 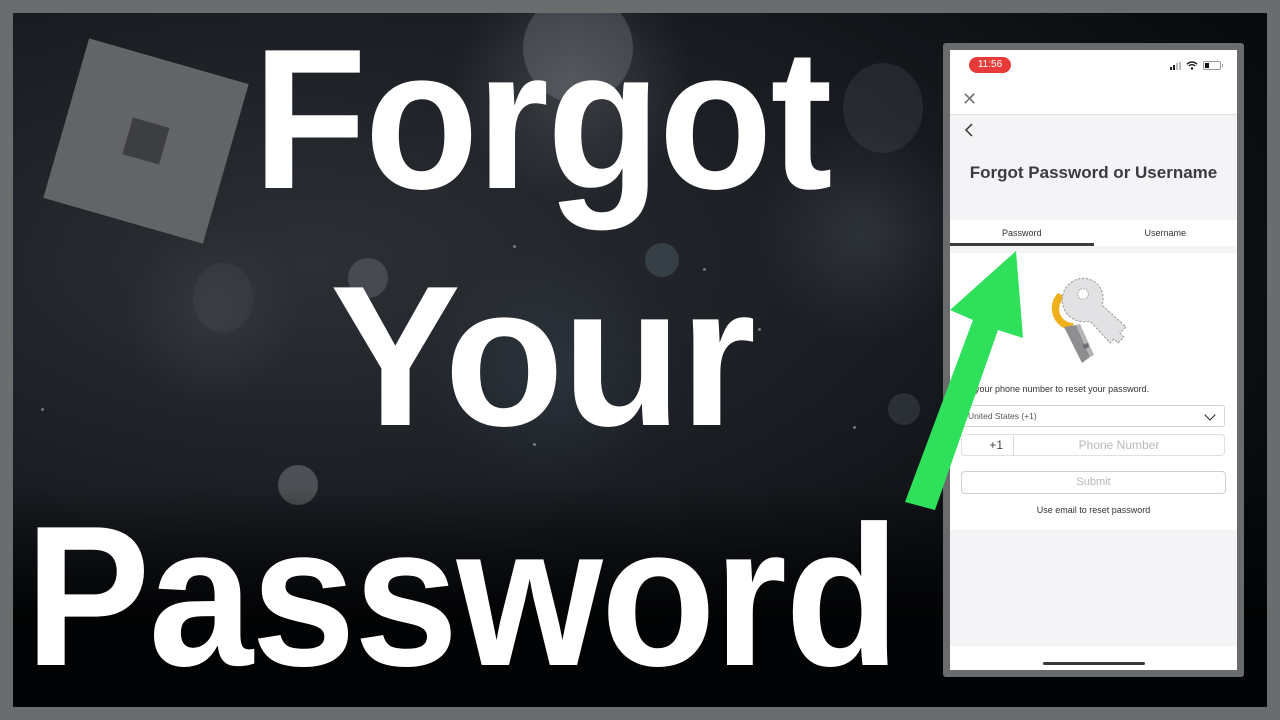 I want to click on tab-username: Username, so click(x=1166, y=233).